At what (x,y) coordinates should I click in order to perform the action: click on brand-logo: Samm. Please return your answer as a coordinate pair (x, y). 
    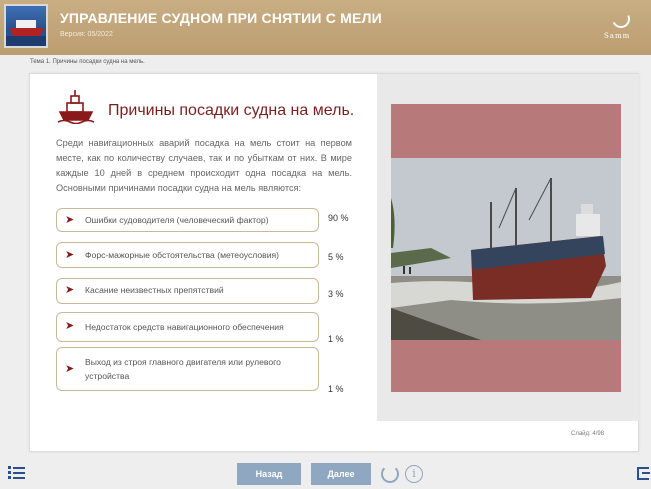
    Looking at the image, I should click on (621, 25).